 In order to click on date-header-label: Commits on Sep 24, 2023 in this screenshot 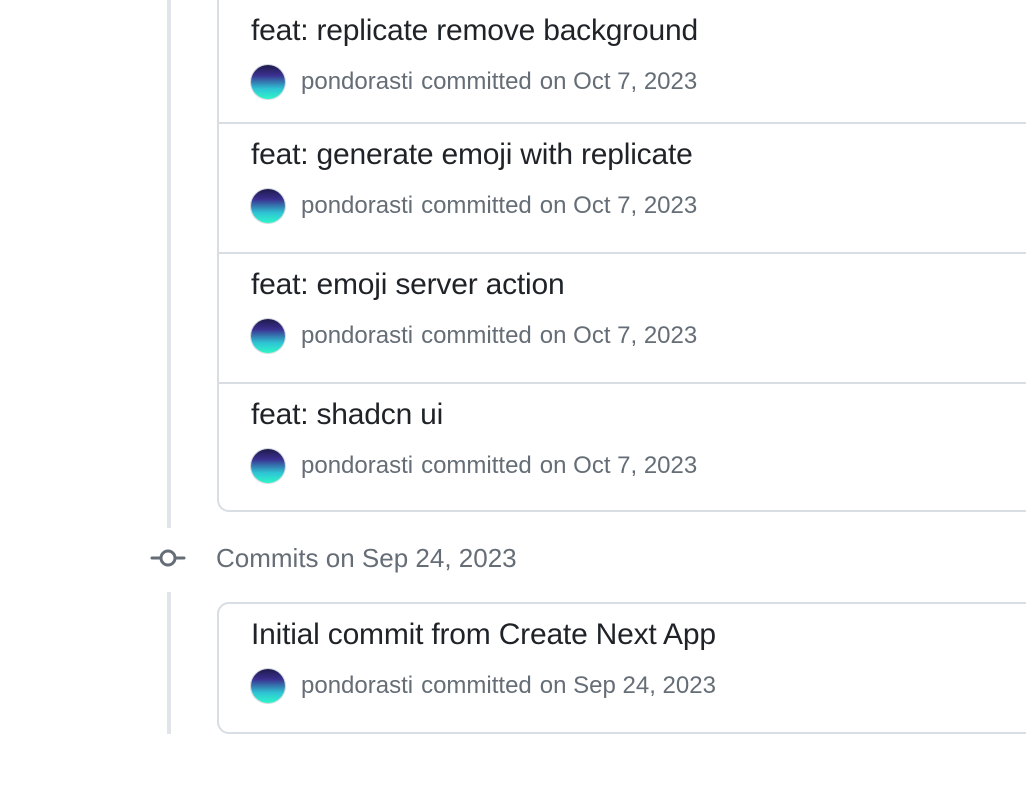, I will do `click(366, 557)`.